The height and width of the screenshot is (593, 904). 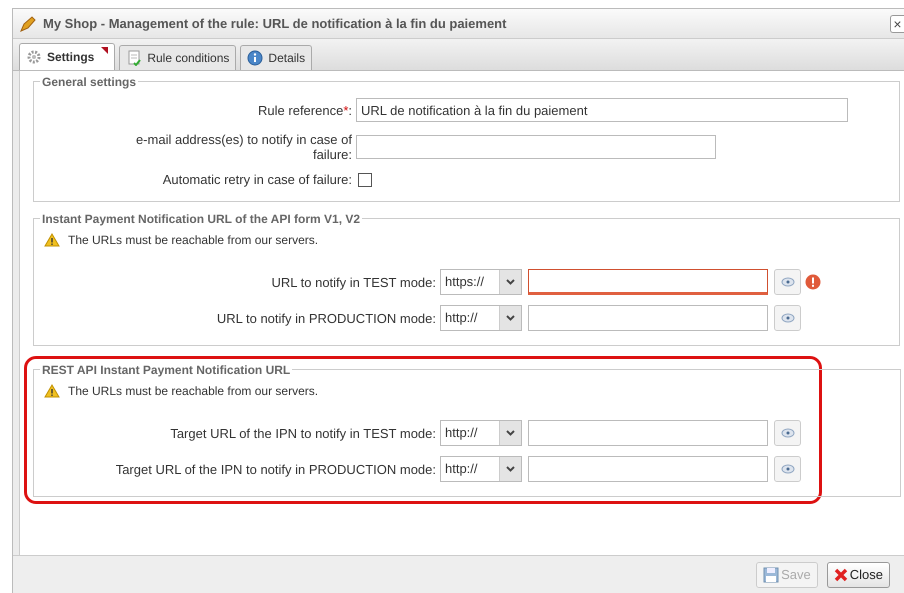 I want to click on checkbox, so click(x=365, y=179).